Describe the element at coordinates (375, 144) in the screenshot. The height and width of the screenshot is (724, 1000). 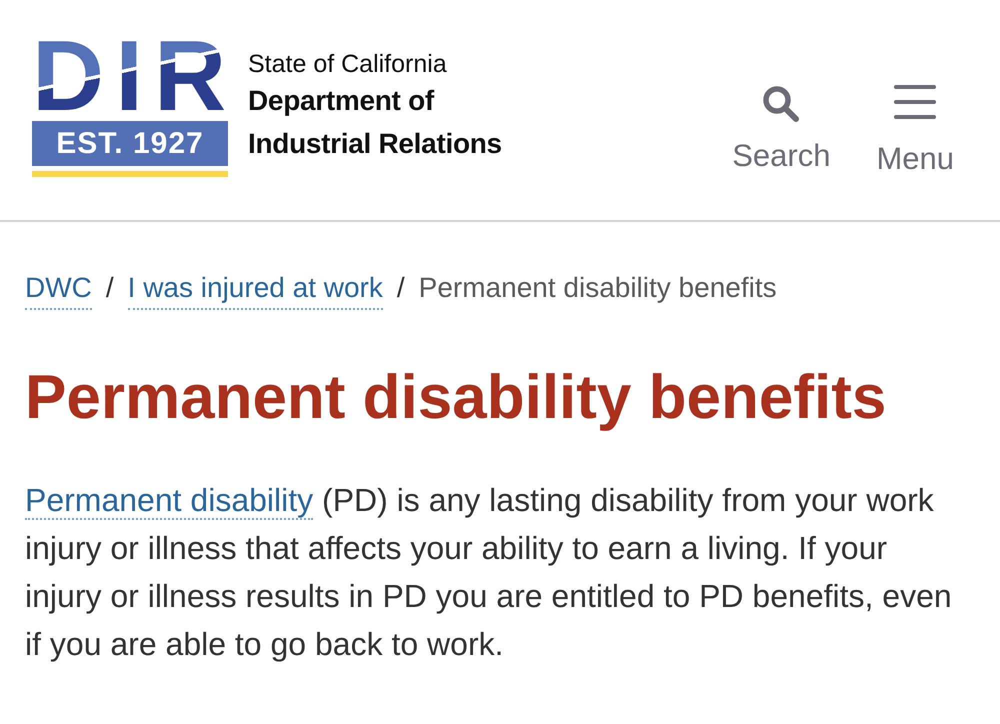
I see `department-name: Industrial Relations` at that location.